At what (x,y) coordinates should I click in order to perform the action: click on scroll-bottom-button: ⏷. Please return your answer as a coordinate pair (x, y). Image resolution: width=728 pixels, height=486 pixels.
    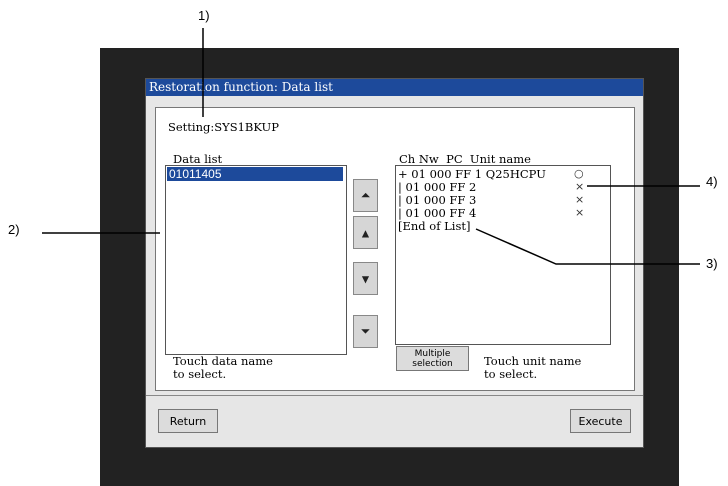
    Looking at the image, I should click on (365, 331).